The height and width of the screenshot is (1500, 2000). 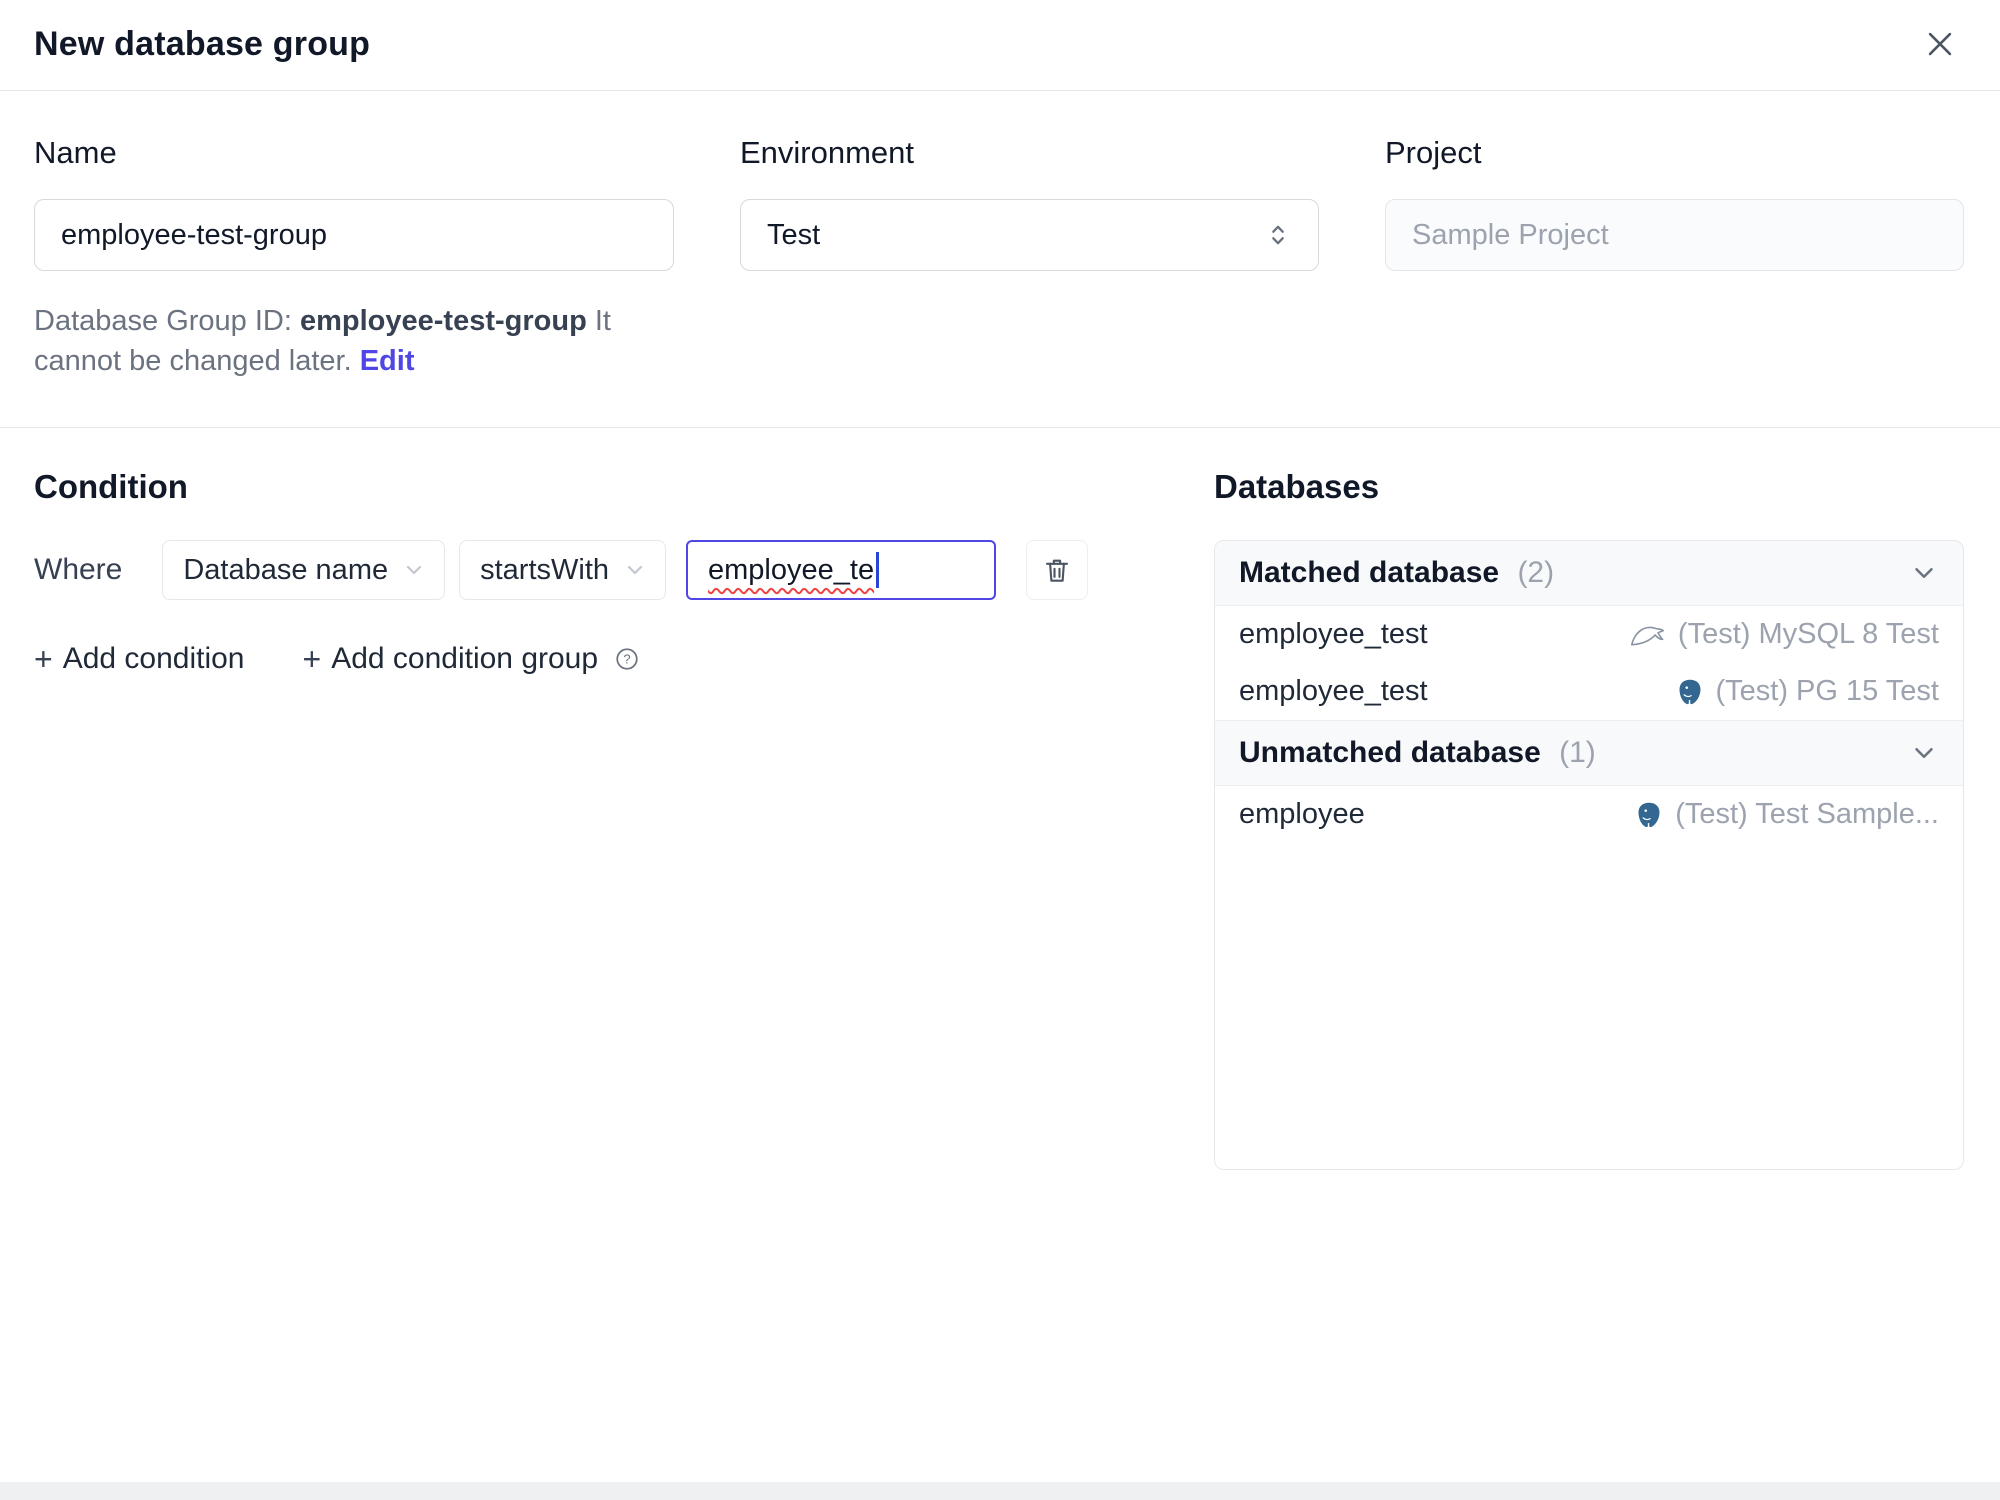 I want to click on trash-icon, so click(x=1057, y=570).